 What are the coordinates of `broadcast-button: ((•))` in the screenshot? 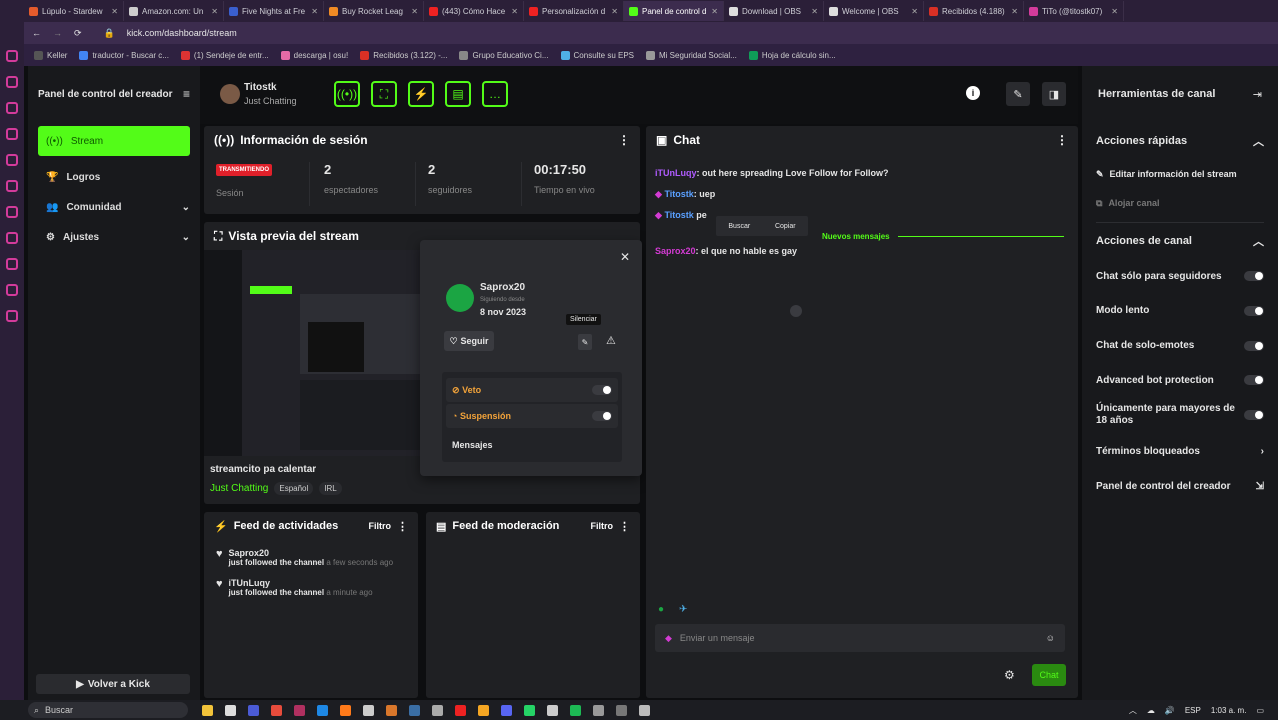 It's located at (347, 94).